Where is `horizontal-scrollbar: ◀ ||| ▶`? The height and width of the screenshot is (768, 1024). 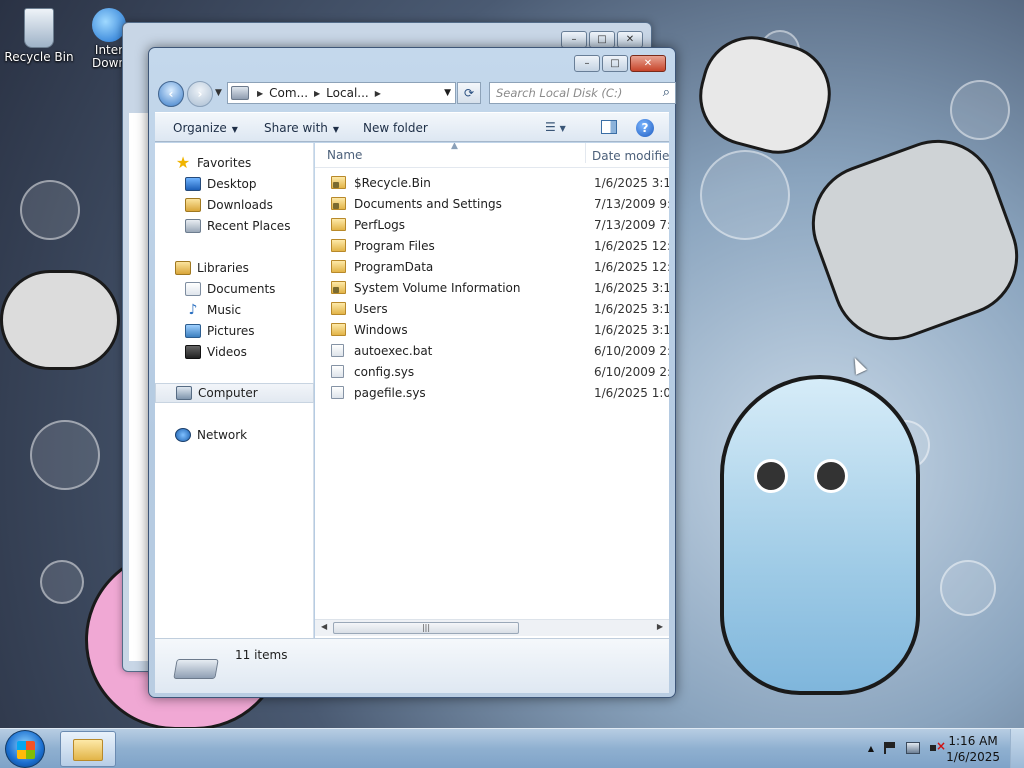 horizontal-scrollbar: ◀ ||| ▶ is located at coordinates (492, 627).